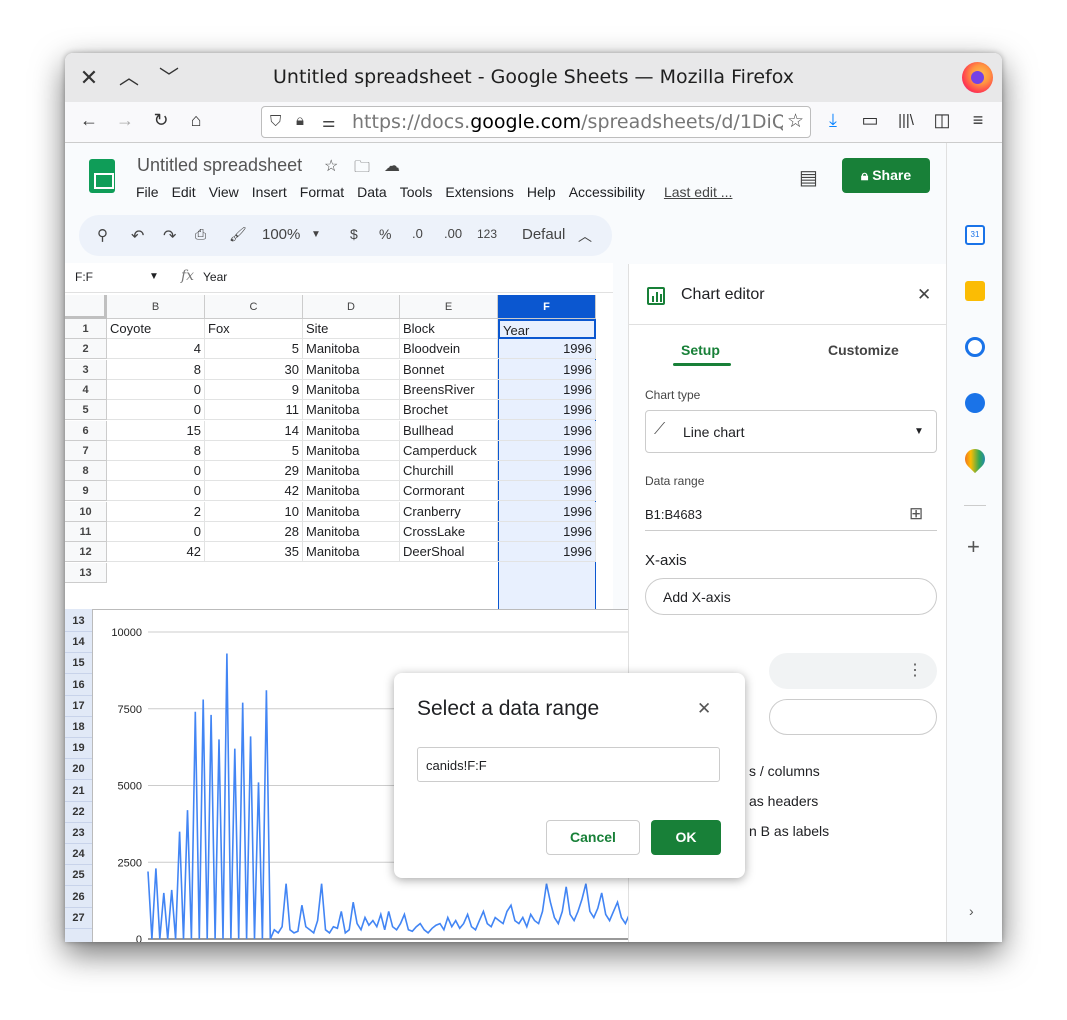 The width and height of the screenshot is (1067, 1020). What do you see at coordinates (833, 120) in the screenshot?
I see `downloads-icon: ⤓` at bounding box center [833, 120].